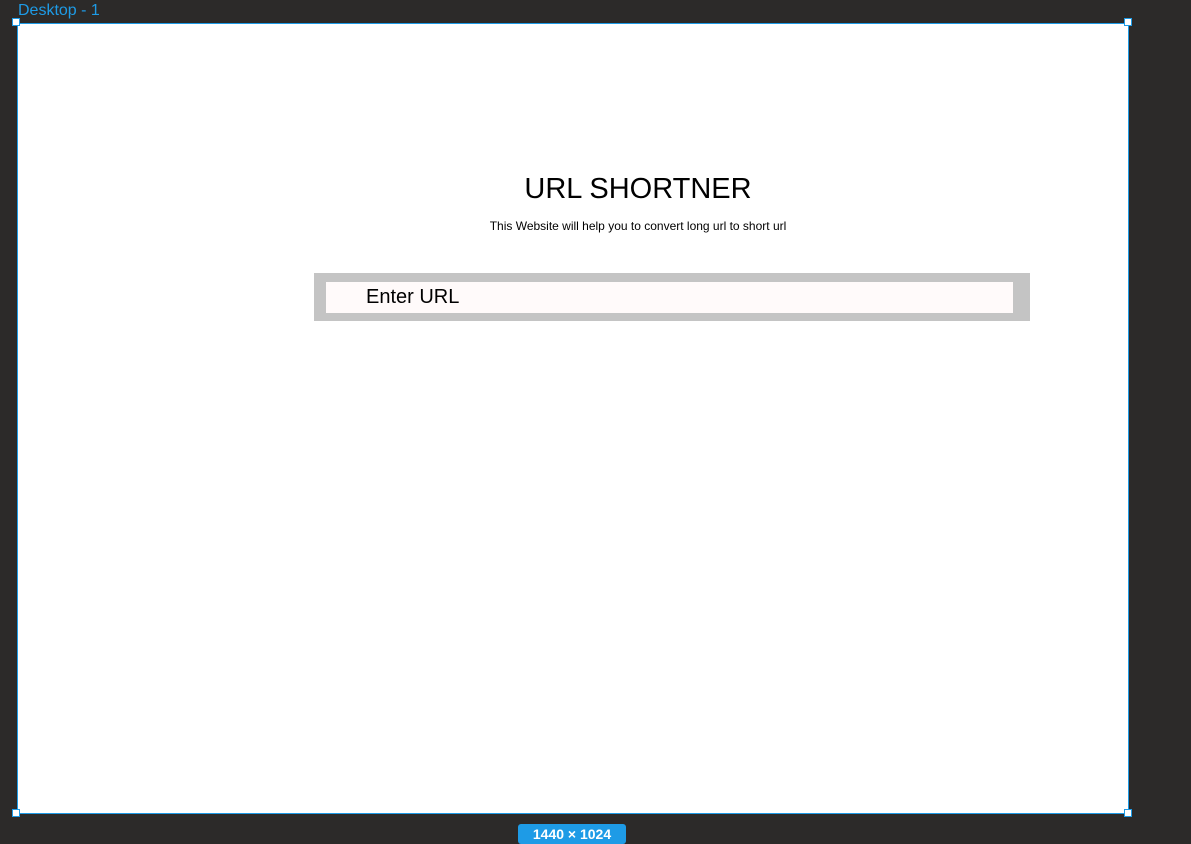 This screenshot has width=1191, height=844. What do you see at coordinates (1128, 22) in the screenshot?
I see `resize-handle-top-right` at bounding box center [1128, 22].